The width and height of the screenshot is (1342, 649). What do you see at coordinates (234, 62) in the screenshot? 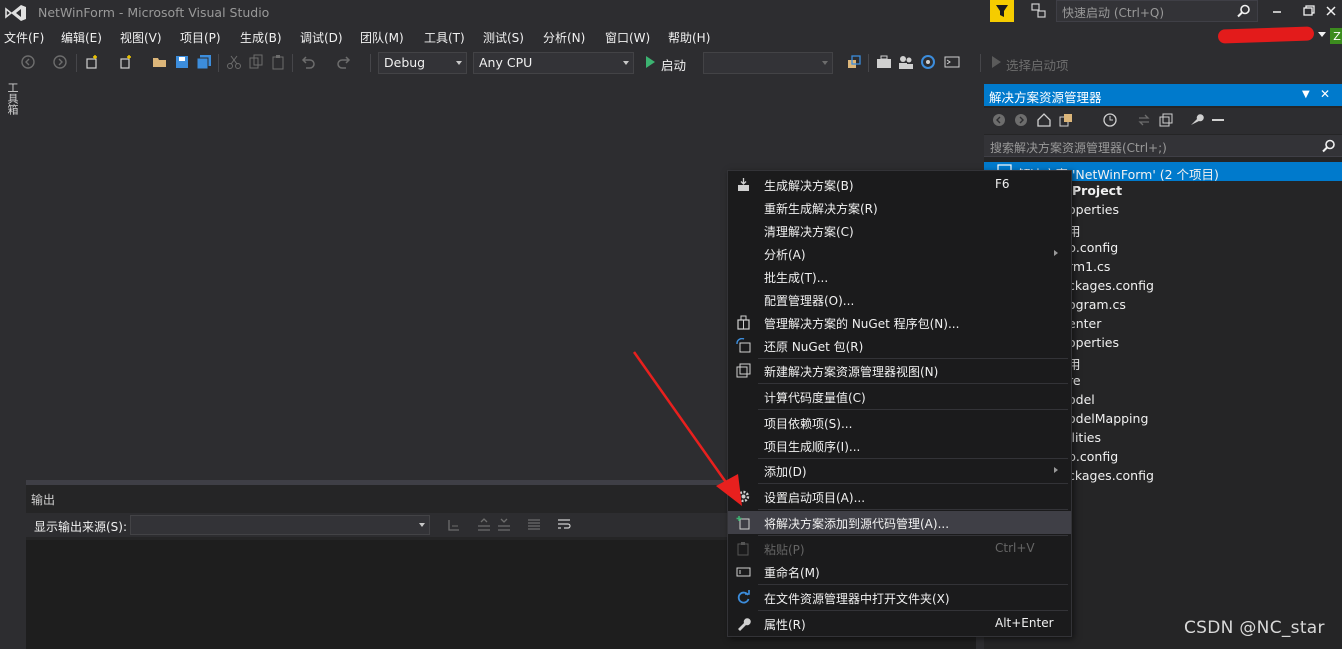
I see `cut-icon` at bounding box center [234, 62].